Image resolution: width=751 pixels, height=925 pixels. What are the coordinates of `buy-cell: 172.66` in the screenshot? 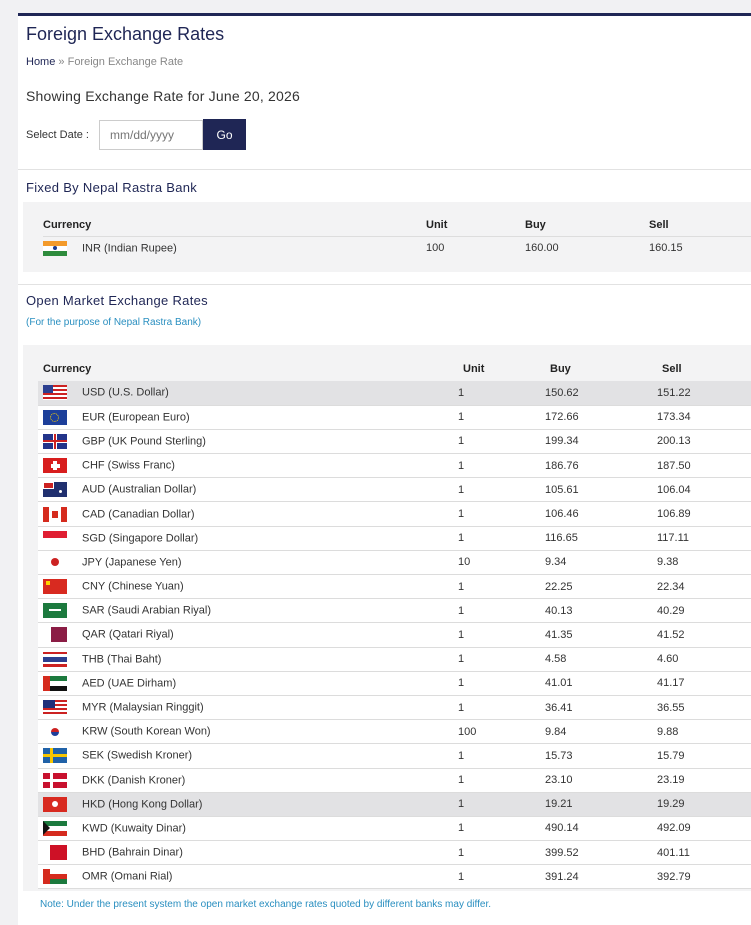 It's located at (601, 417).